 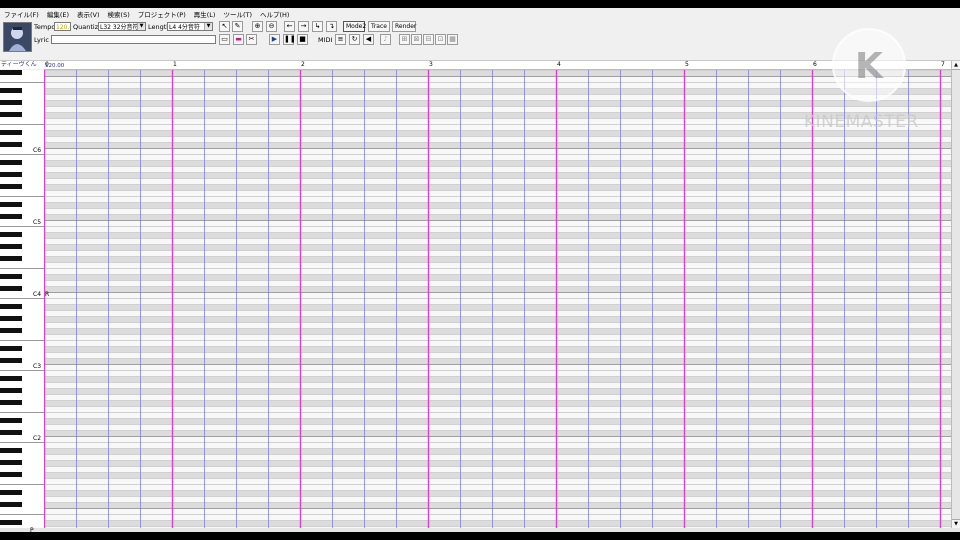 What do you see at coordinates (440, 39) in the screenshot?
I see `tool-button-4: ⊡` at bounding box center [440, 39].